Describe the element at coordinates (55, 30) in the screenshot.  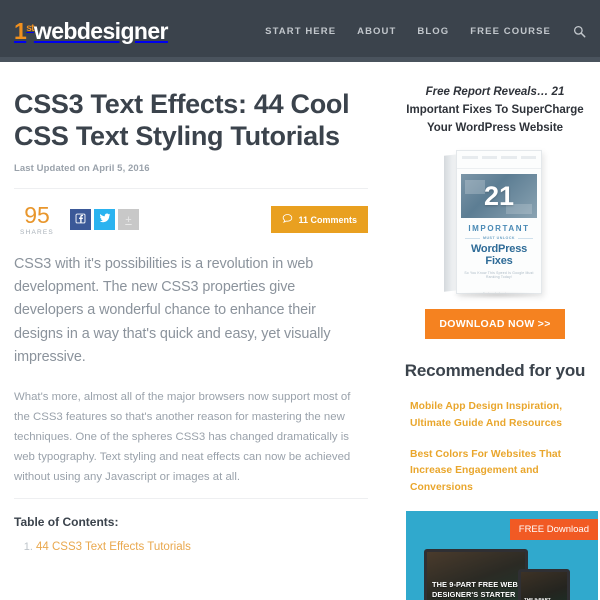
I see `logo-web-text: web` at that location.